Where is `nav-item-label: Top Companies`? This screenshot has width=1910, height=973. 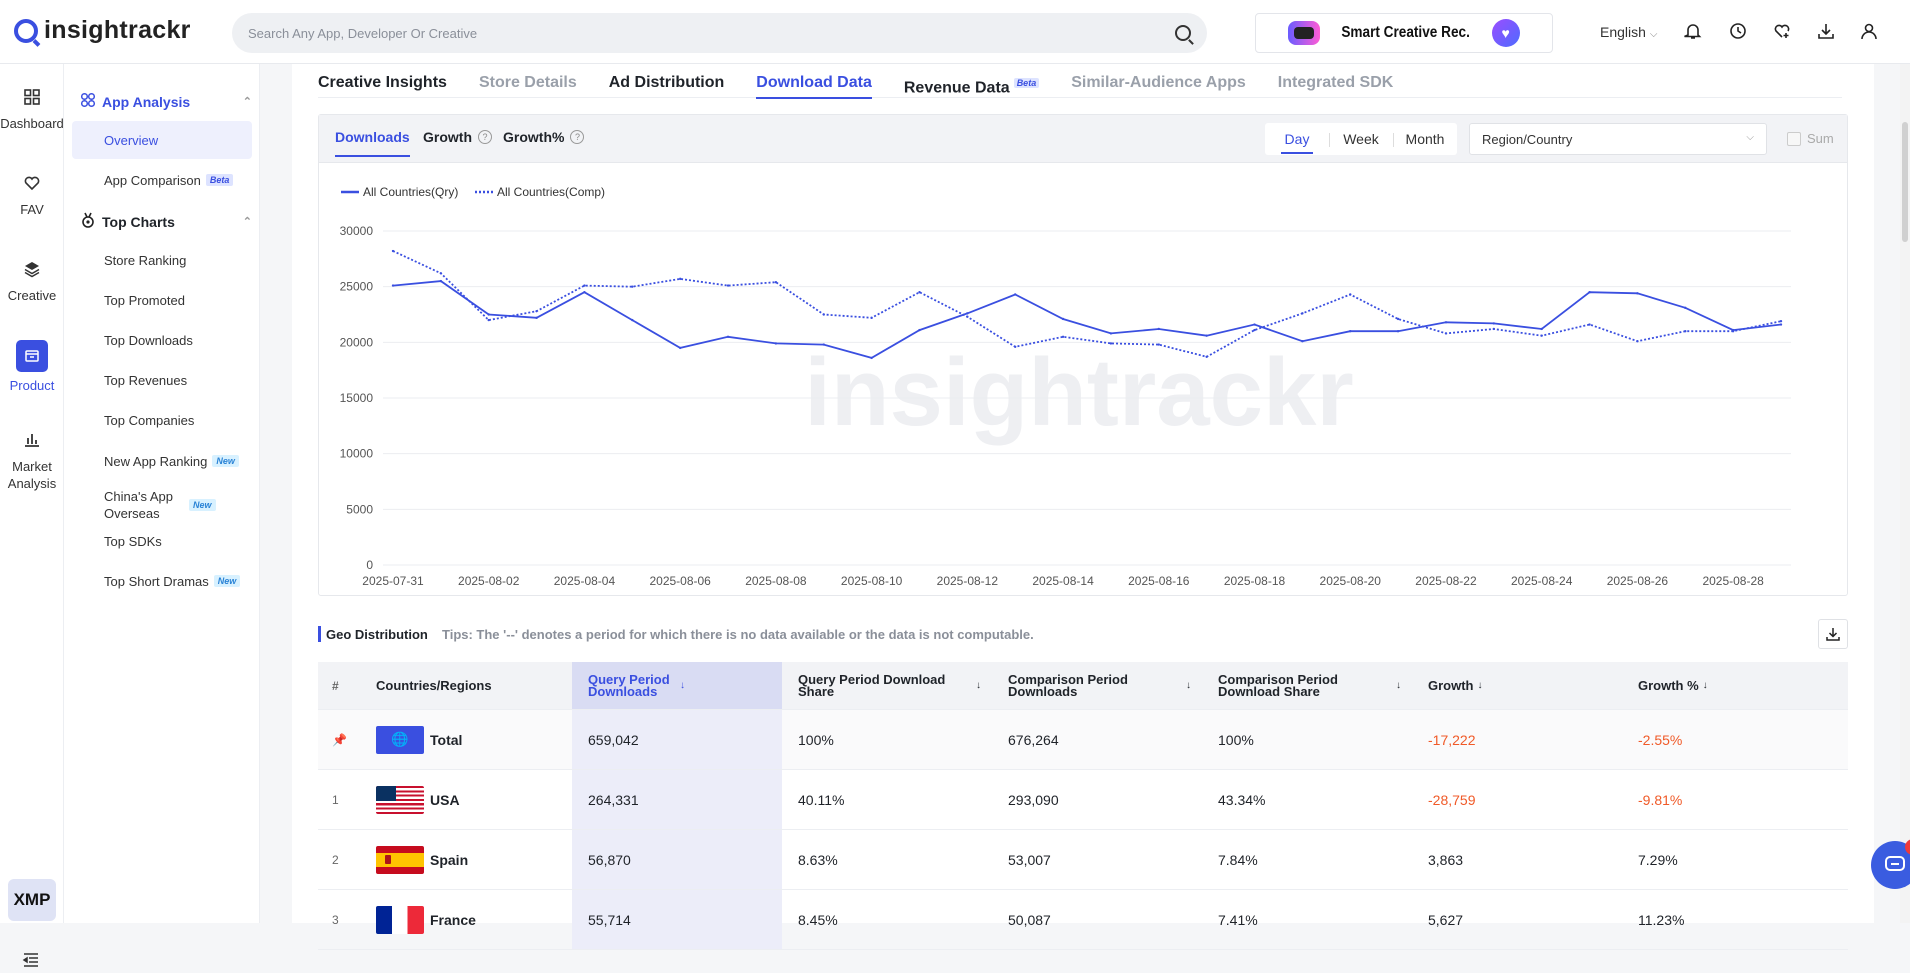 nav-item-label: Top Companies is located at coordinates (149, 420).